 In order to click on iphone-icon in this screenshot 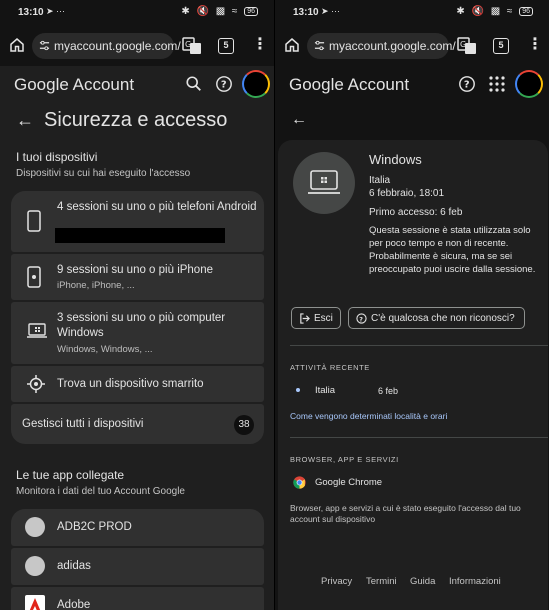, I will do `click(34, 277)`.